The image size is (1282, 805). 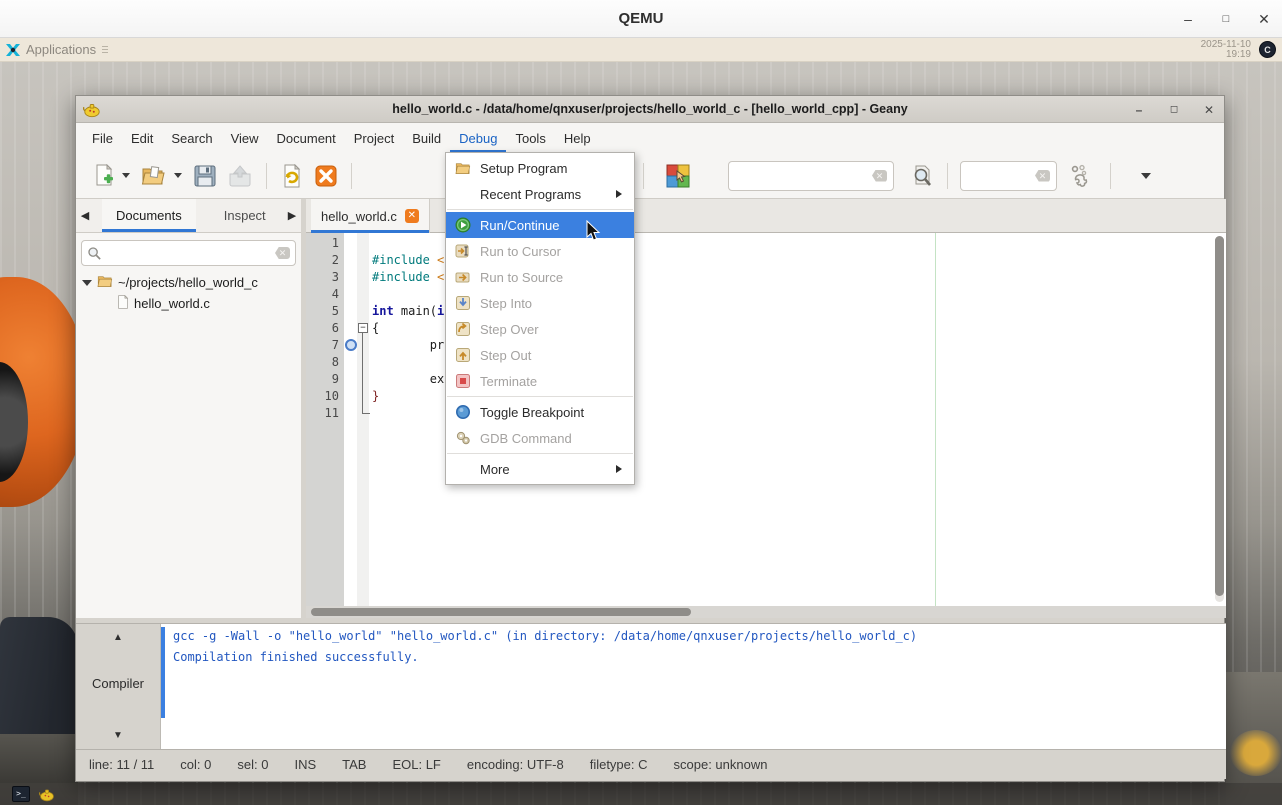 I want to click on debug-menu-item-recent-programs: Recent Programs, so click(x=540, y=194).